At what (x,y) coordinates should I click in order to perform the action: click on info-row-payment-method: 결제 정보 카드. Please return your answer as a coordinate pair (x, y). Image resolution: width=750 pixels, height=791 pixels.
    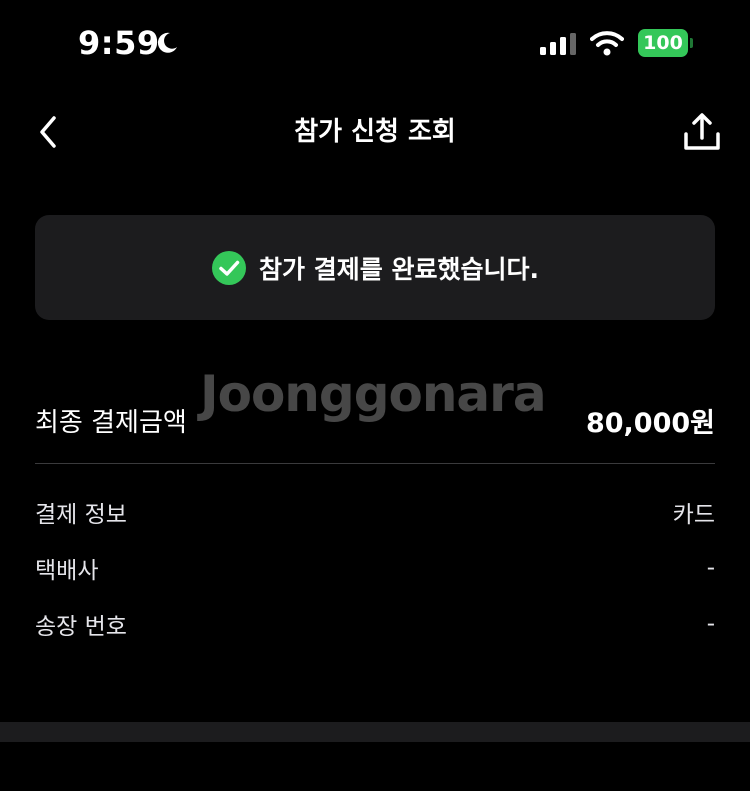
    Looking at the image, I should click on (375, 512).